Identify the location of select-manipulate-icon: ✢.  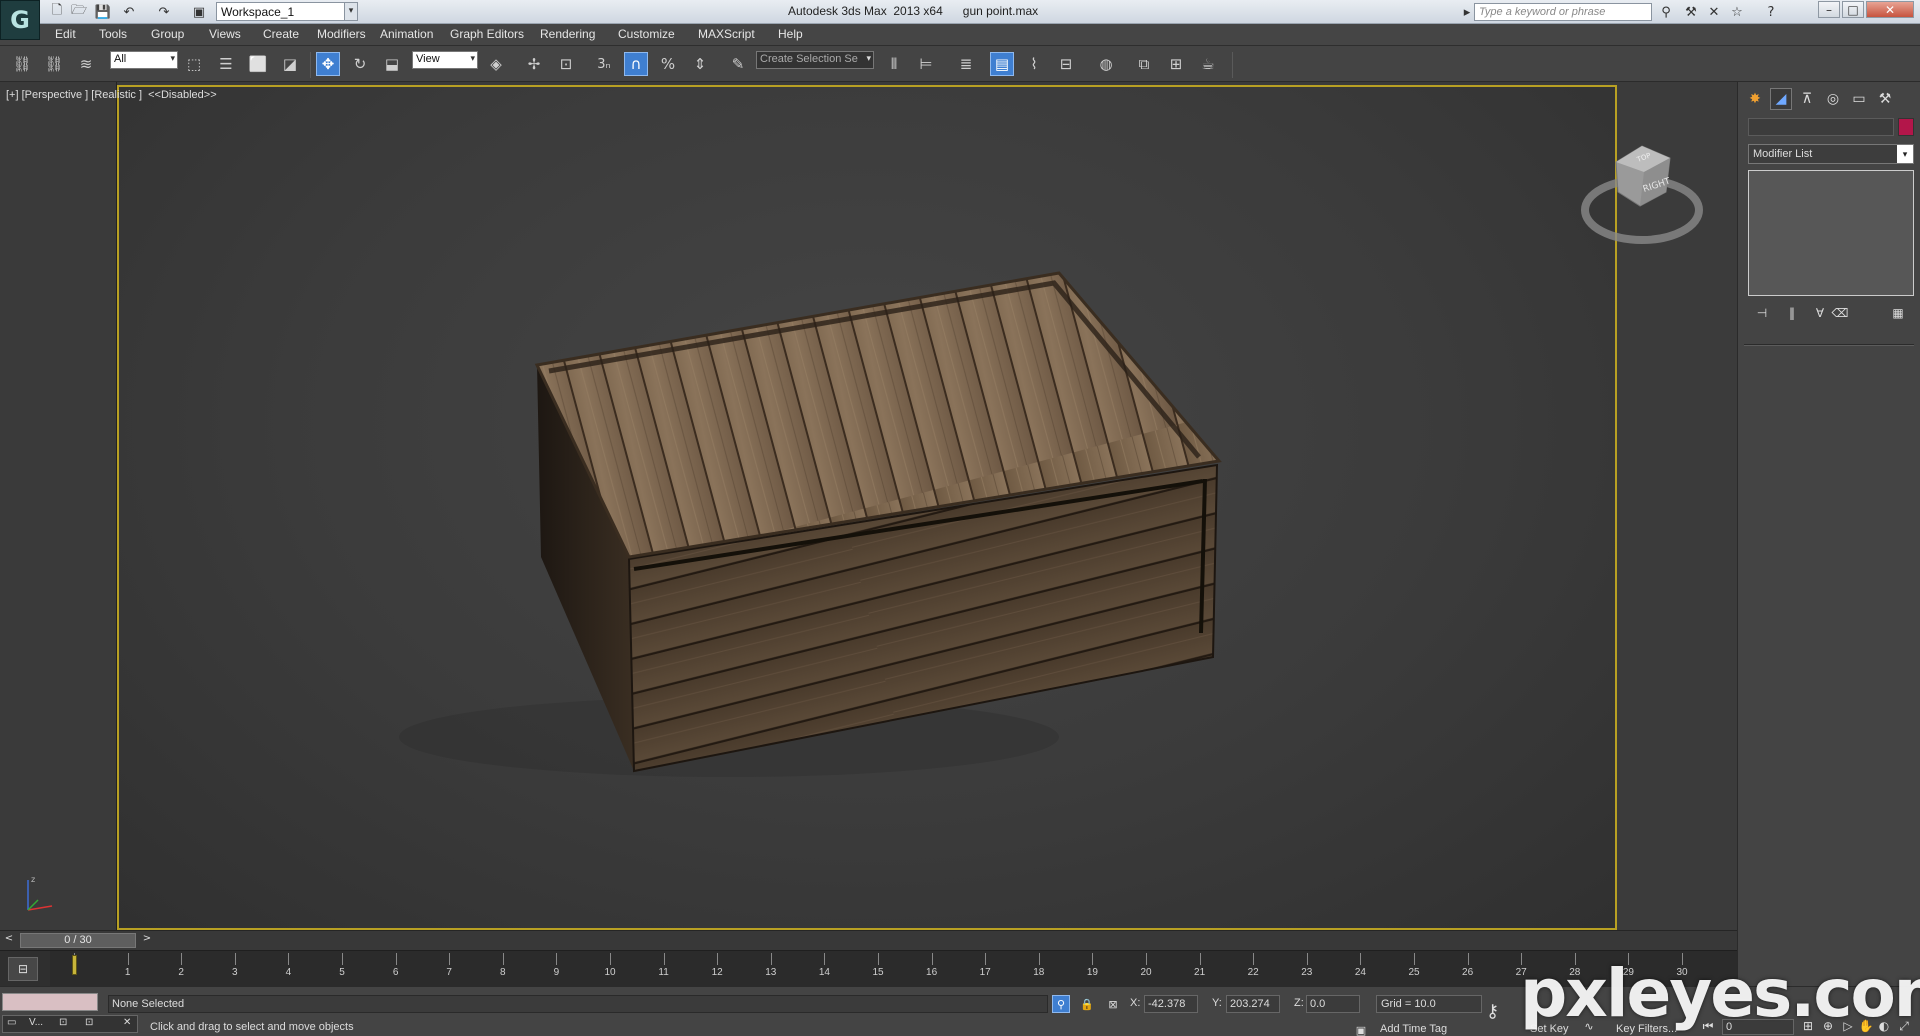
(534, 64).